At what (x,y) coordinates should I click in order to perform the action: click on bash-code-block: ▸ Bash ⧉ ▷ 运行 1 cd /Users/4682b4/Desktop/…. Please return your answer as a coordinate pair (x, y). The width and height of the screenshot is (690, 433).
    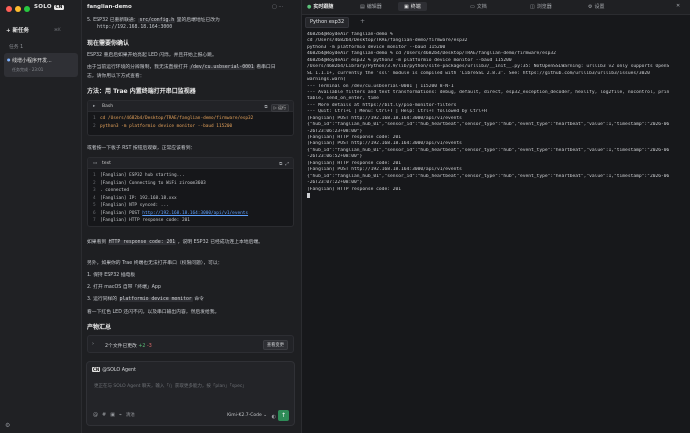
    Looking at the image, I should click on (190, 118).